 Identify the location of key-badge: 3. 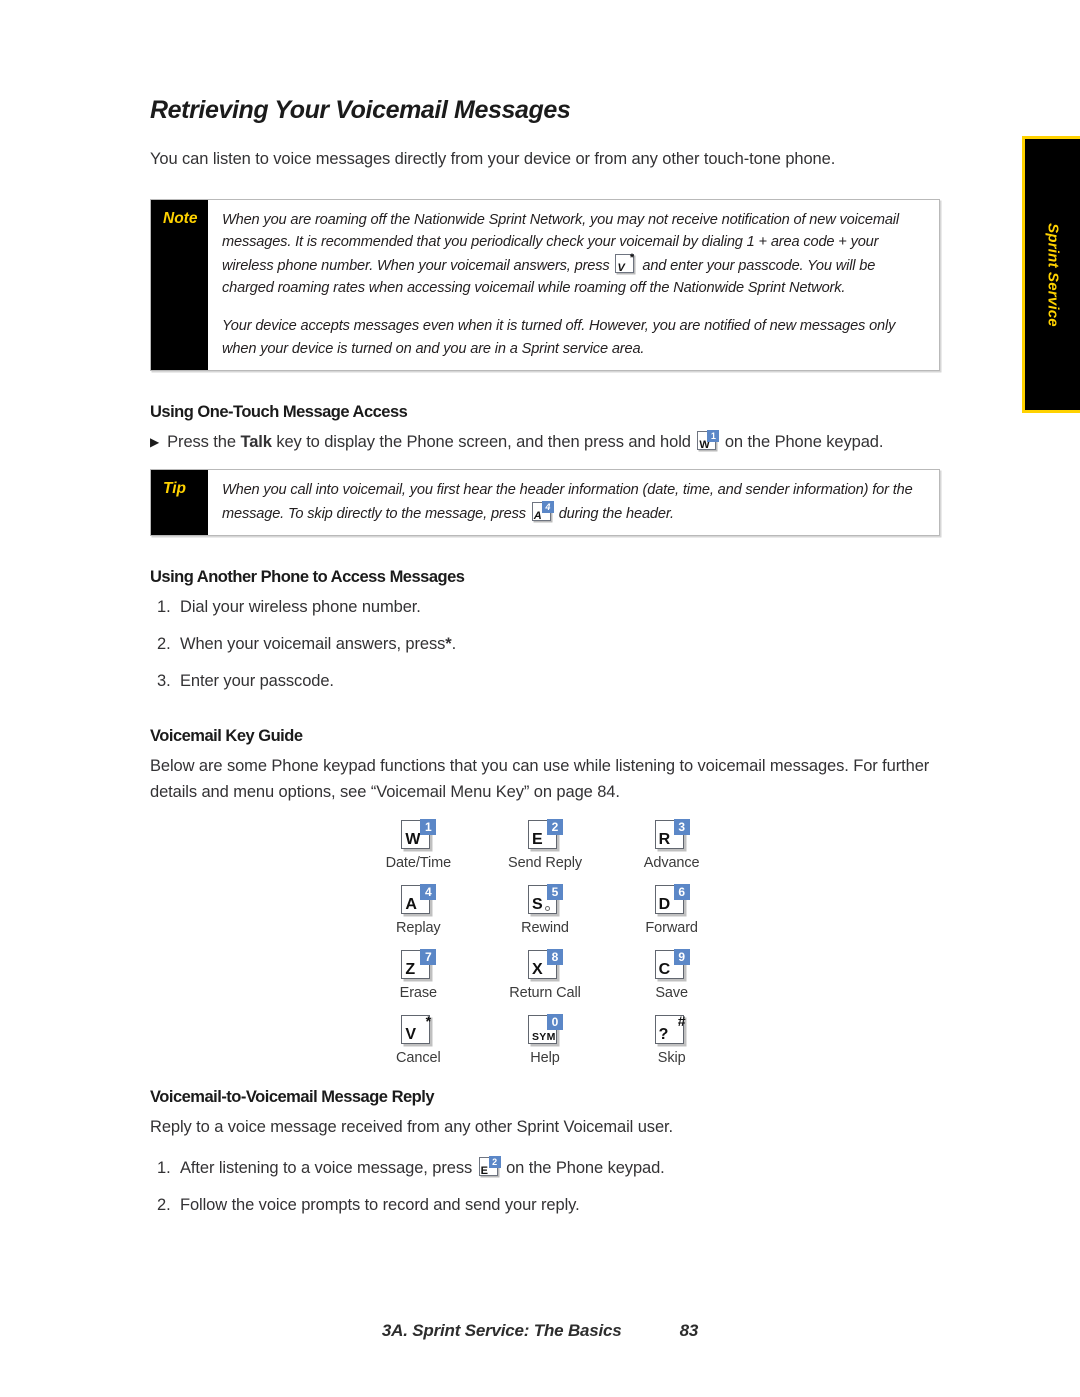
(681, 826).